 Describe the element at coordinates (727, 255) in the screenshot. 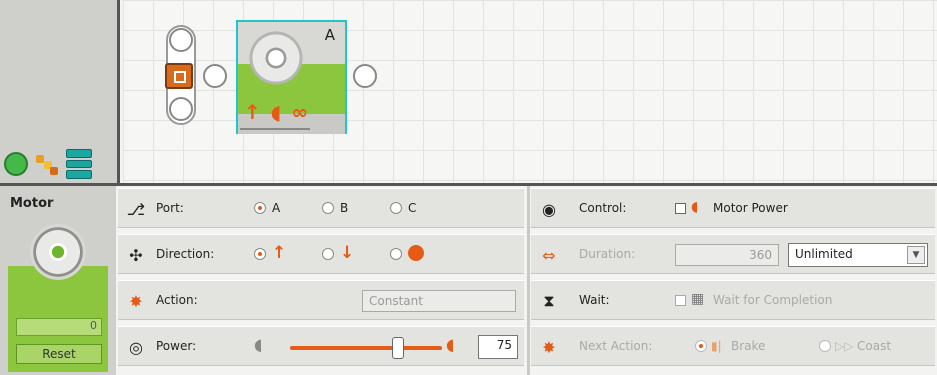

I see `duration-value-input: 360` at that location.